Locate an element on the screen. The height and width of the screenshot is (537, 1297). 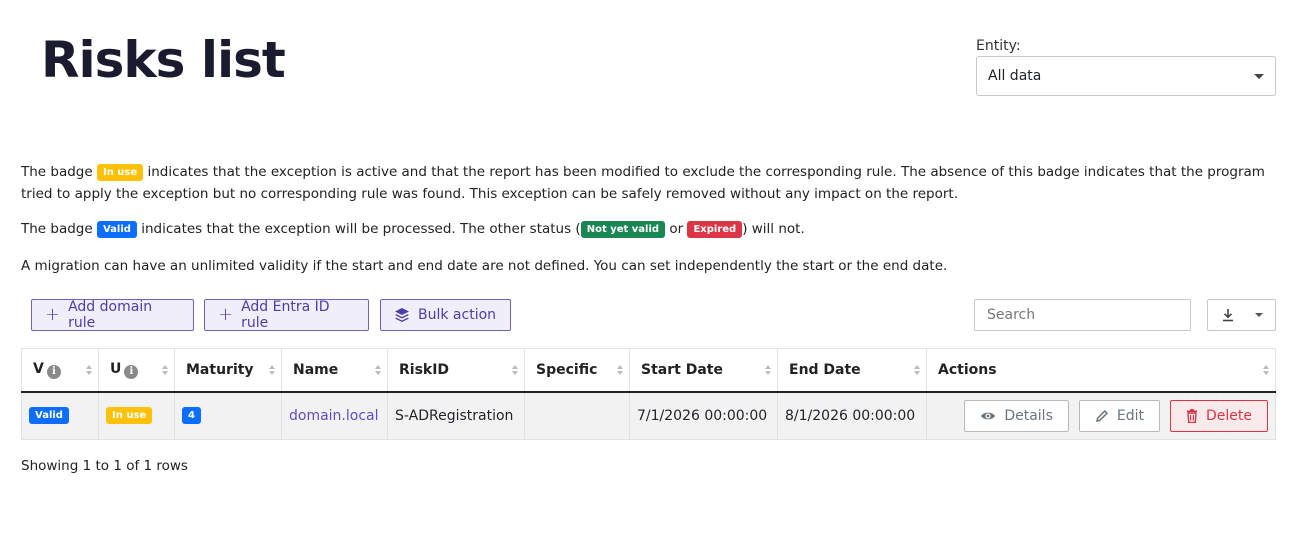
cell-actions: Details Edit Delete is located at coordinates (1101, 415).